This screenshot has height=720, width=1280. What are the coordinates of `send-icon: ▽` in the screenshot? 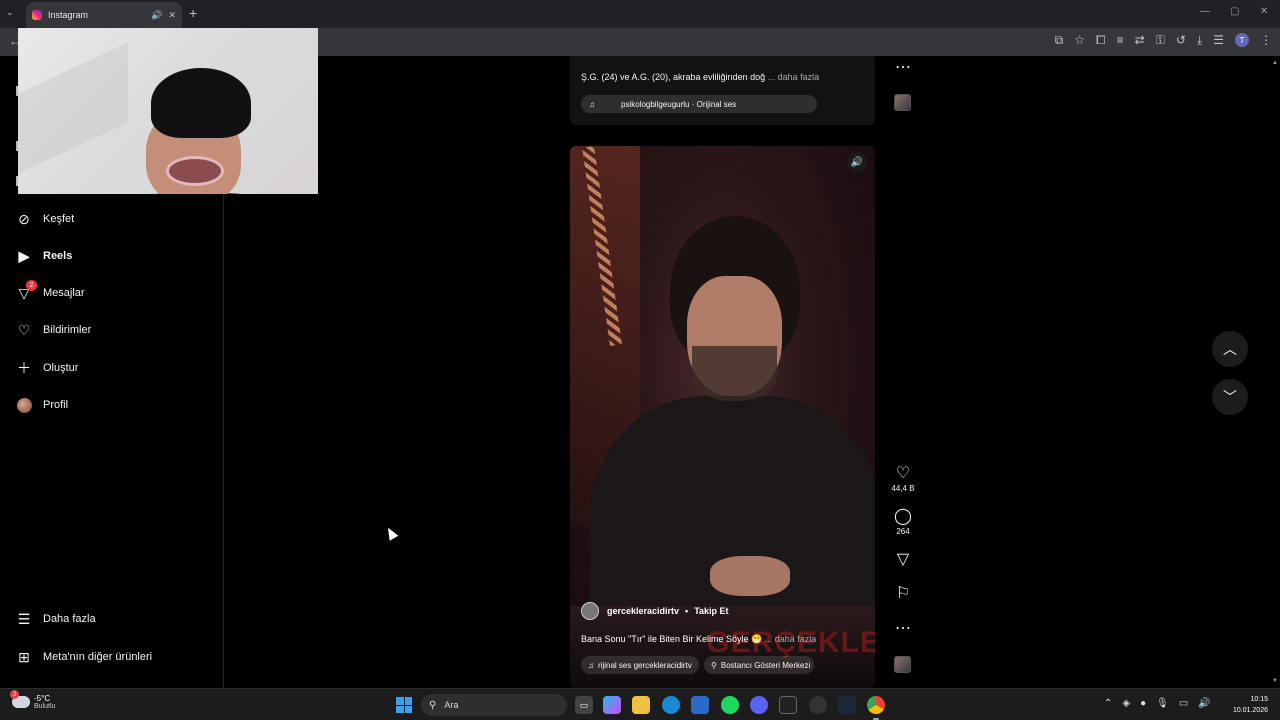 It's located at (903, 559).